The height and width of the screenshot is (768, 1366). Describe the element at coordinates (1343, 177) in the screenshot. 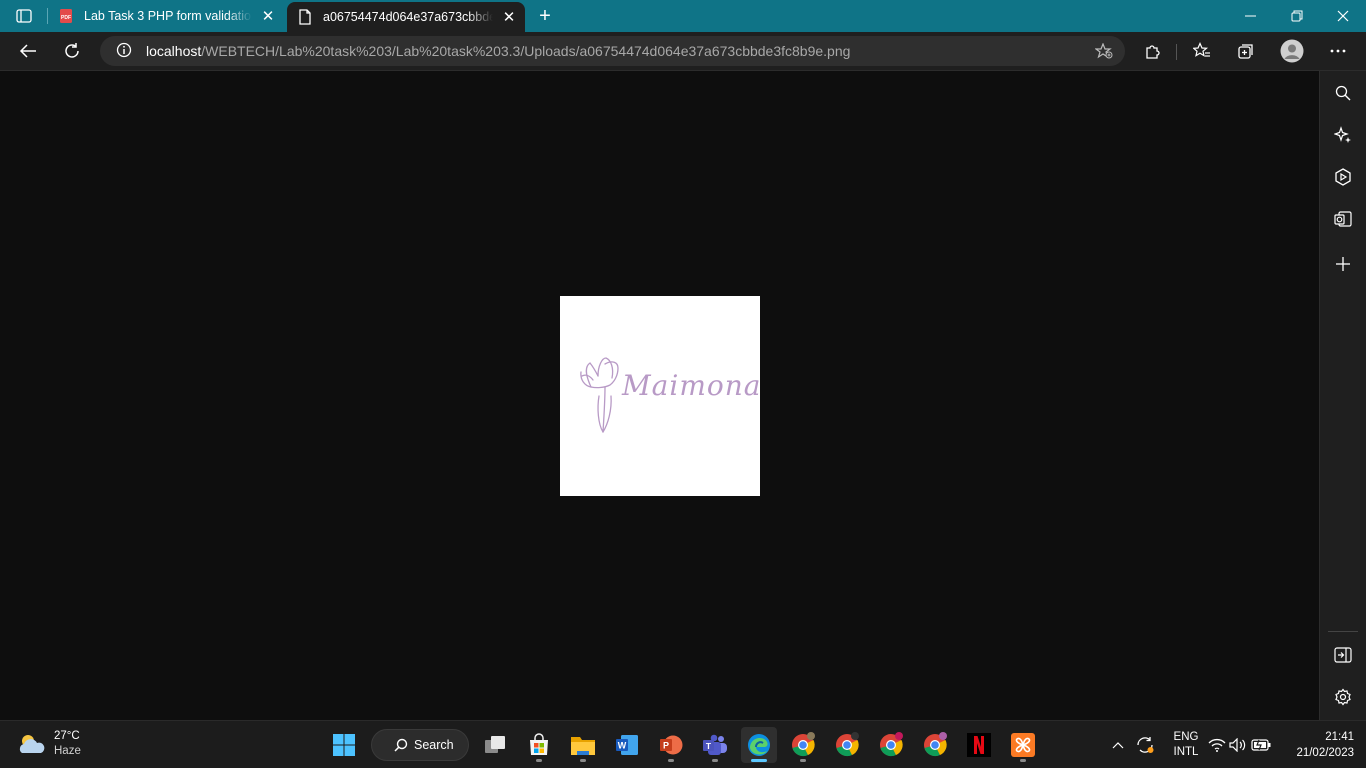

I see `office-icon` at that location.